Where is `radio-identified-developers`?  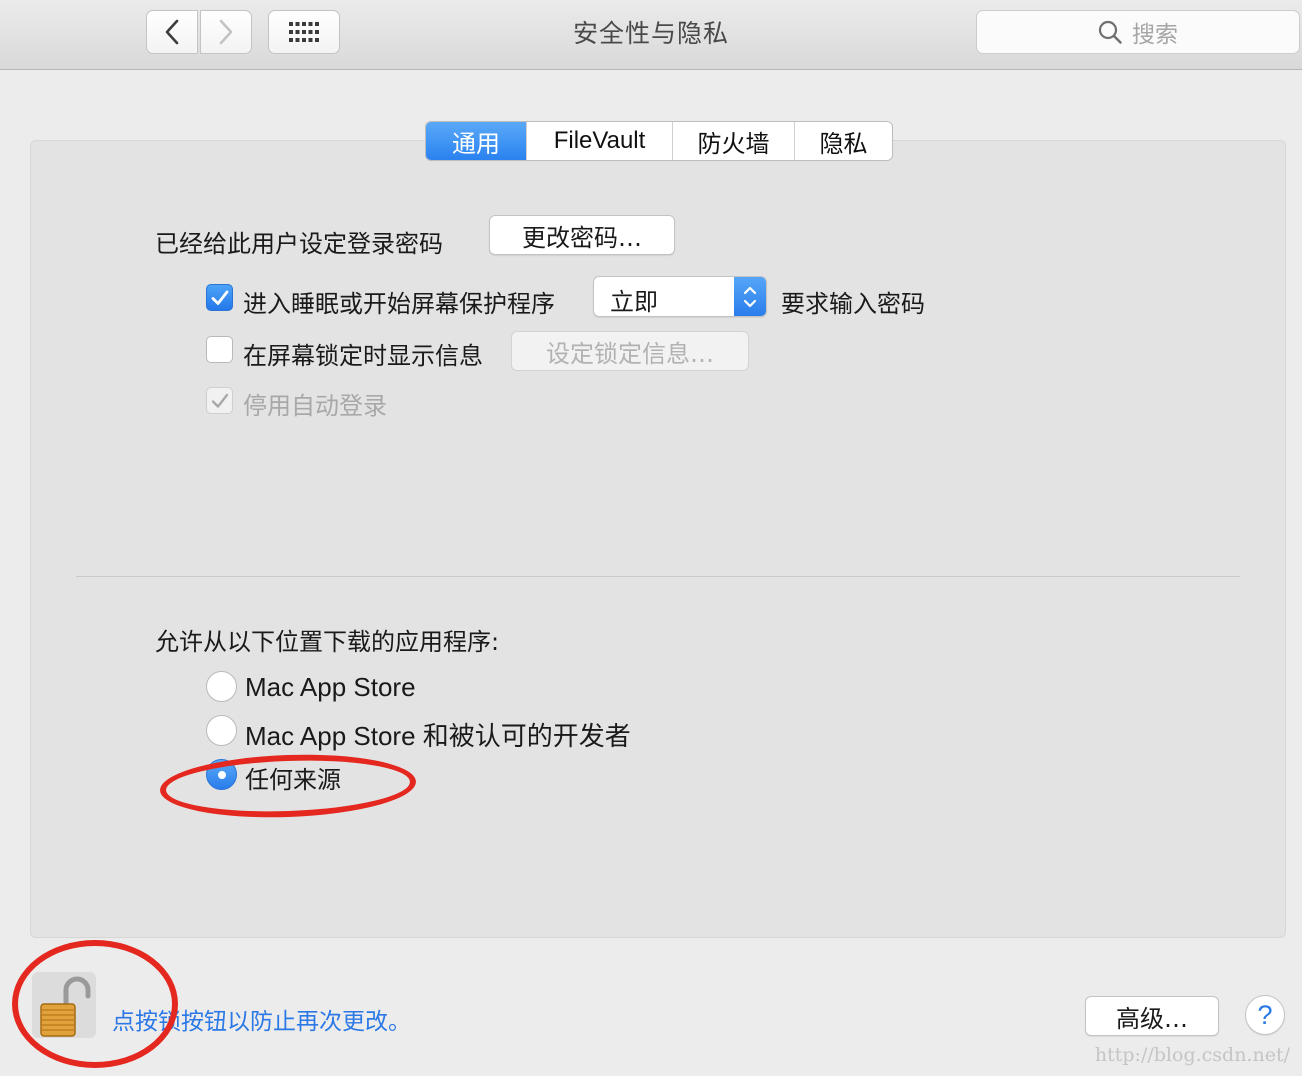 radio-identified-developers is located at coordinates (221, 730).